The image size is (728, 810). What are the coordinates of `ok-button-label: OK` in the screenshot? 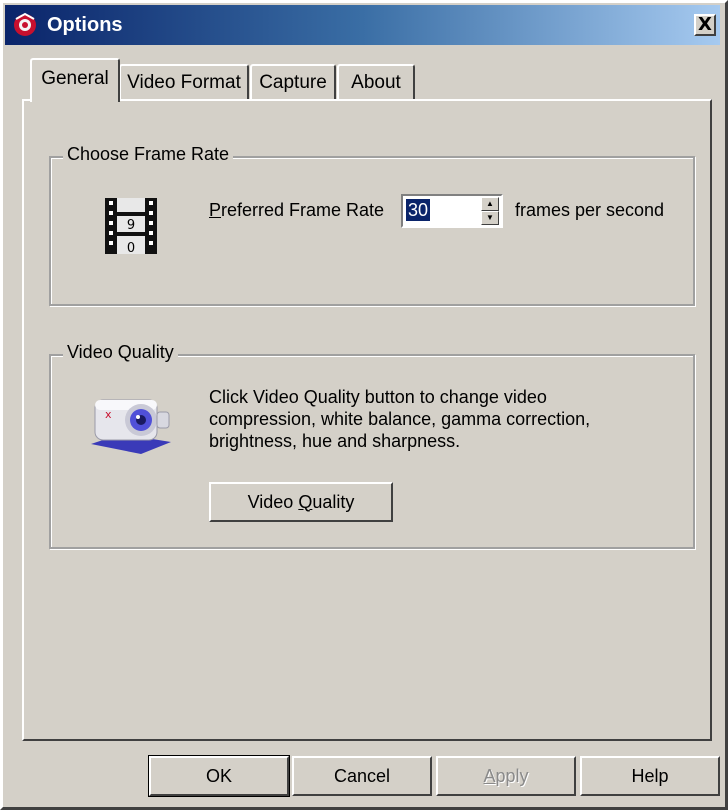 It's located at (218, 775).